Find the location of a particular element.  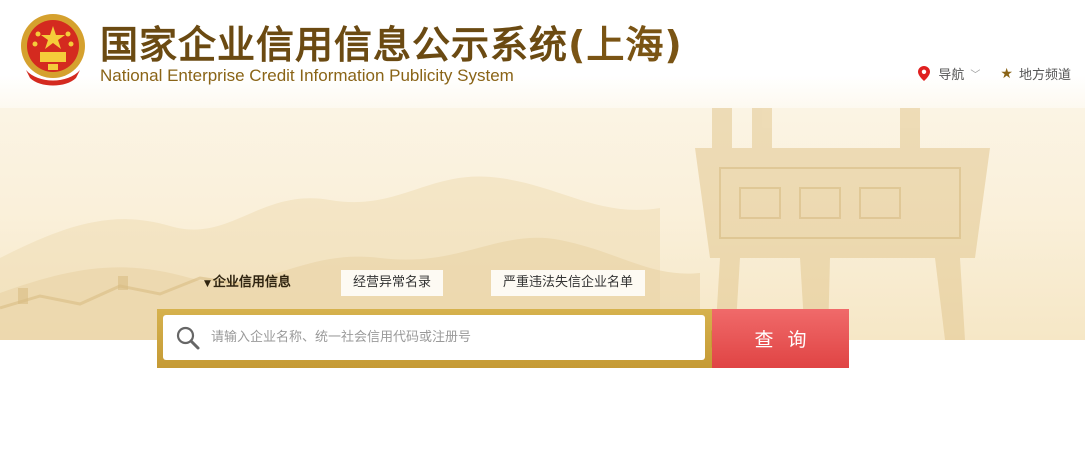

tab-label: 严重违法失信企业名单 is located at coordinates (567, 282).